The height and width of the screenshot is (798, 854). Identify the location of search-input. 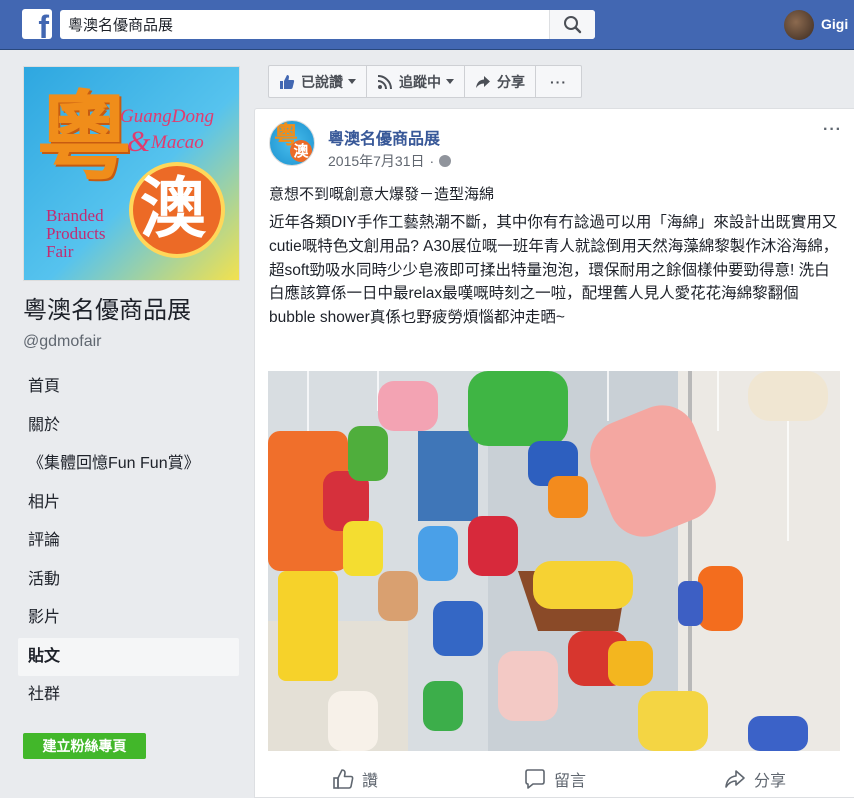
(305, 24).